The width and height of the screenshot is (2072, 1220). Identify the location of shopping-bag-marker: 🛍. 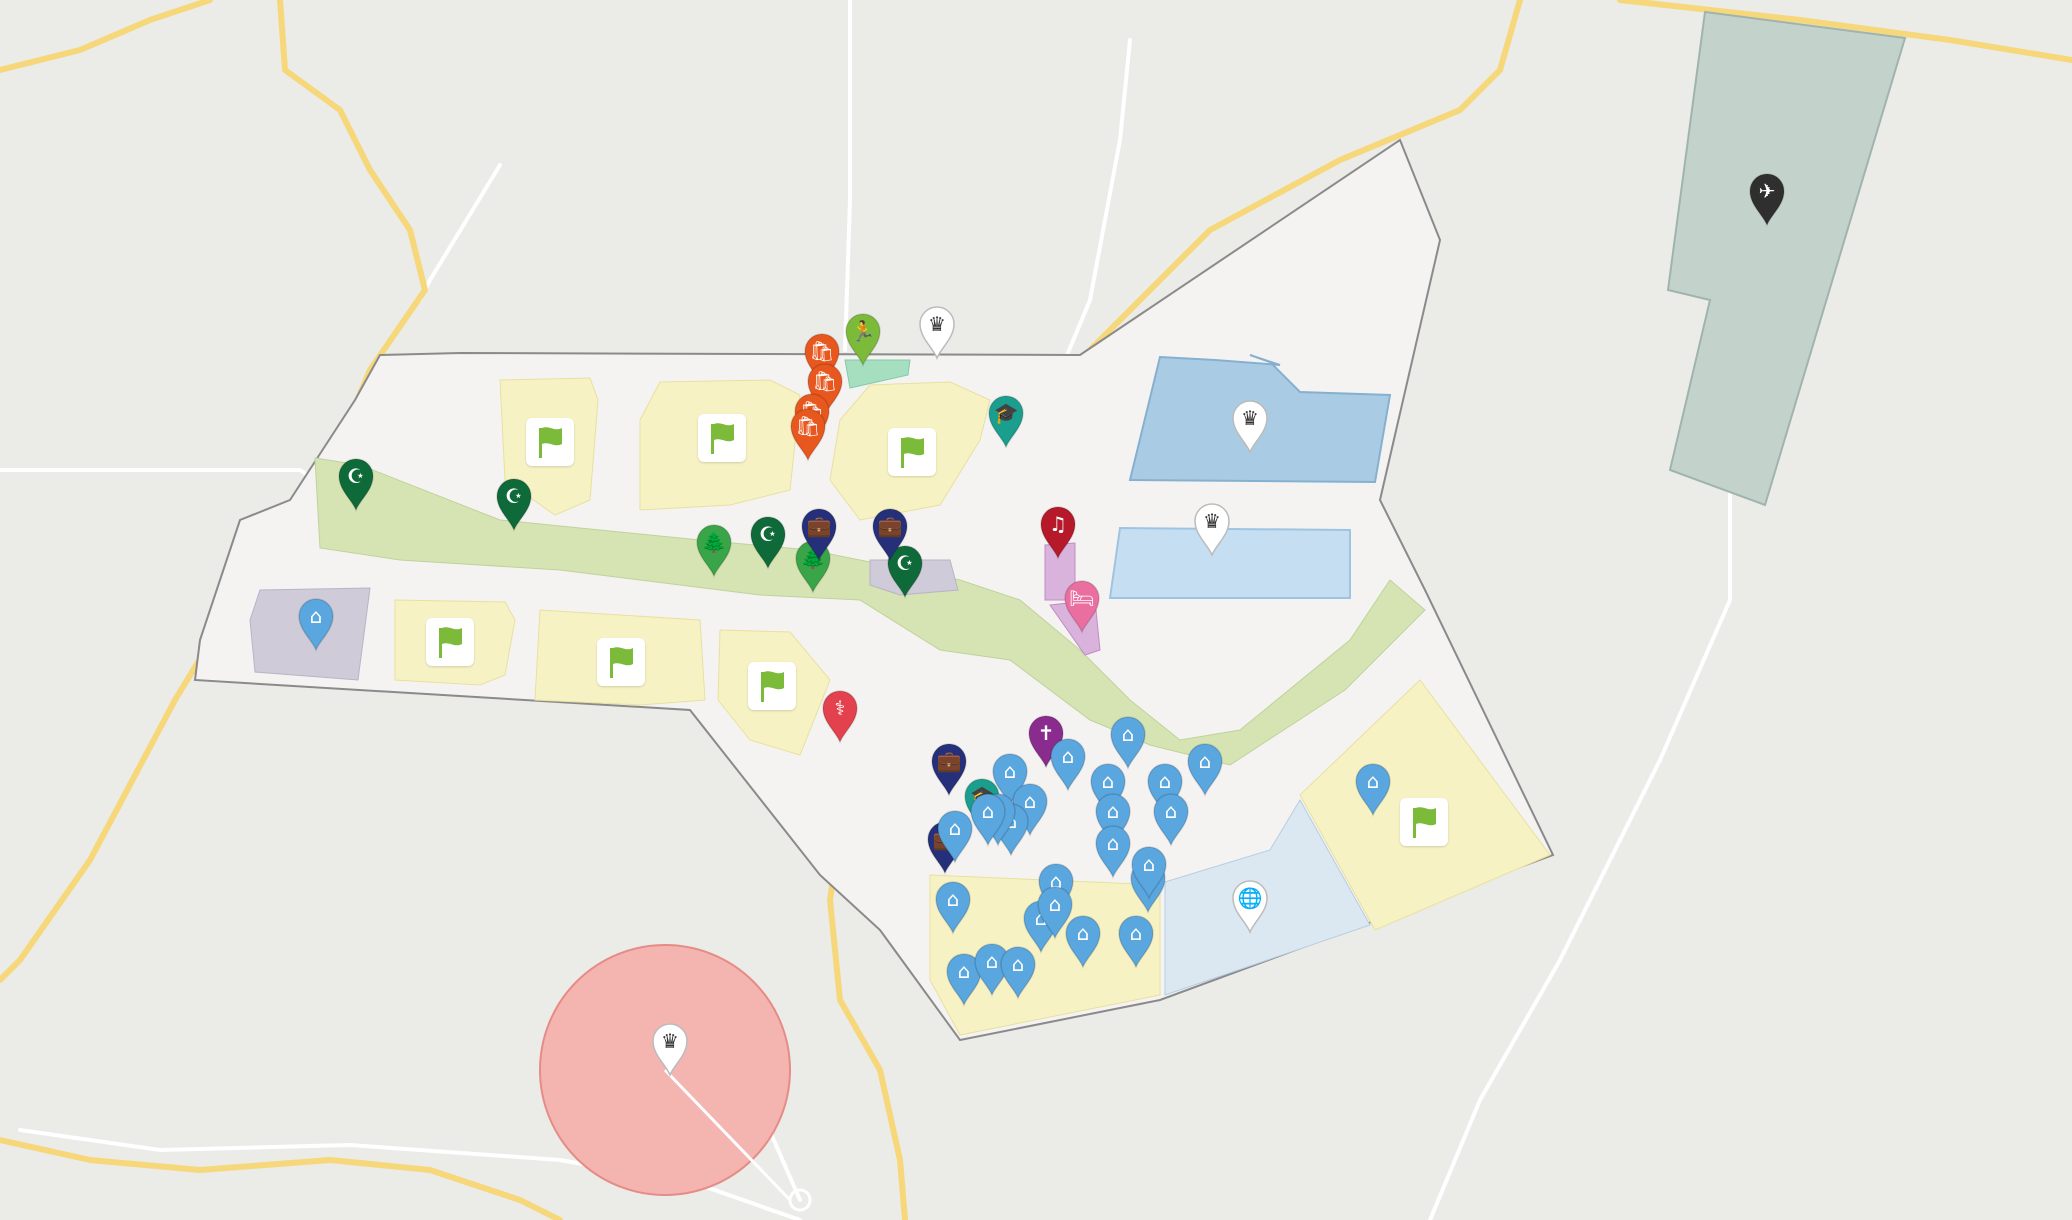
(808, 434).